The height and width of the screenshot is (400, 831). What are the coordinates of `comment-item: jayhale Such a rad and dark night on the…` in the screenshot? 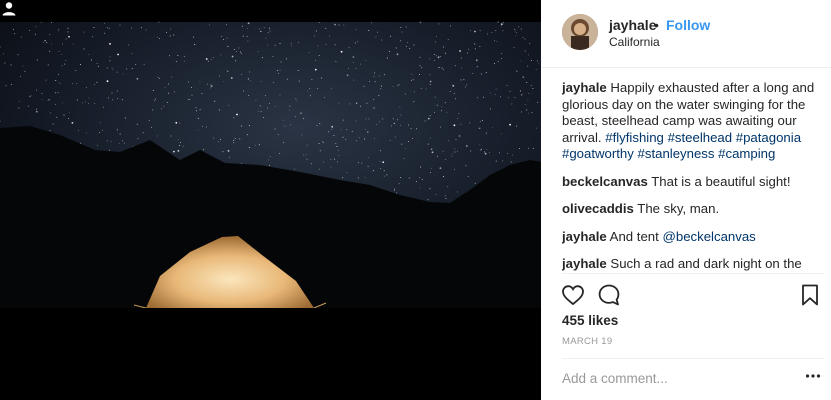 It's located at (693, 264).